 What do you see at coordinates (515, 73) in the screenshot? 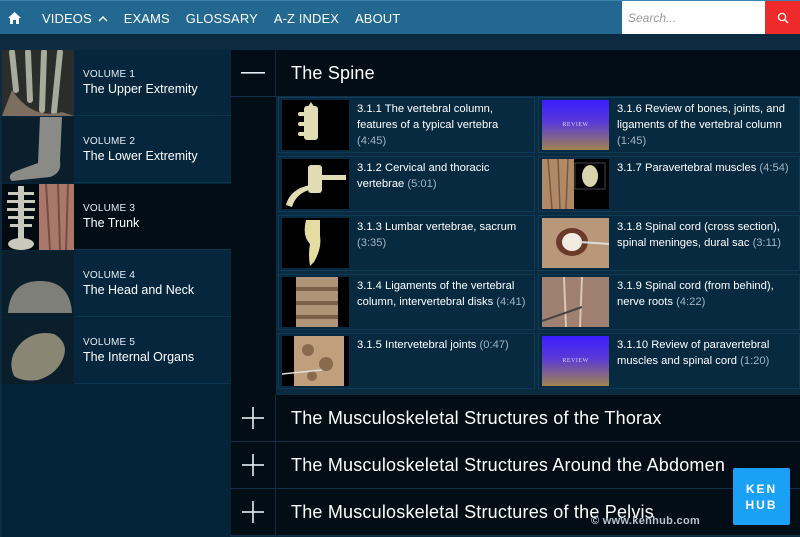
I see `section-header-spine: The Spine` at bounding box center [515, 73].